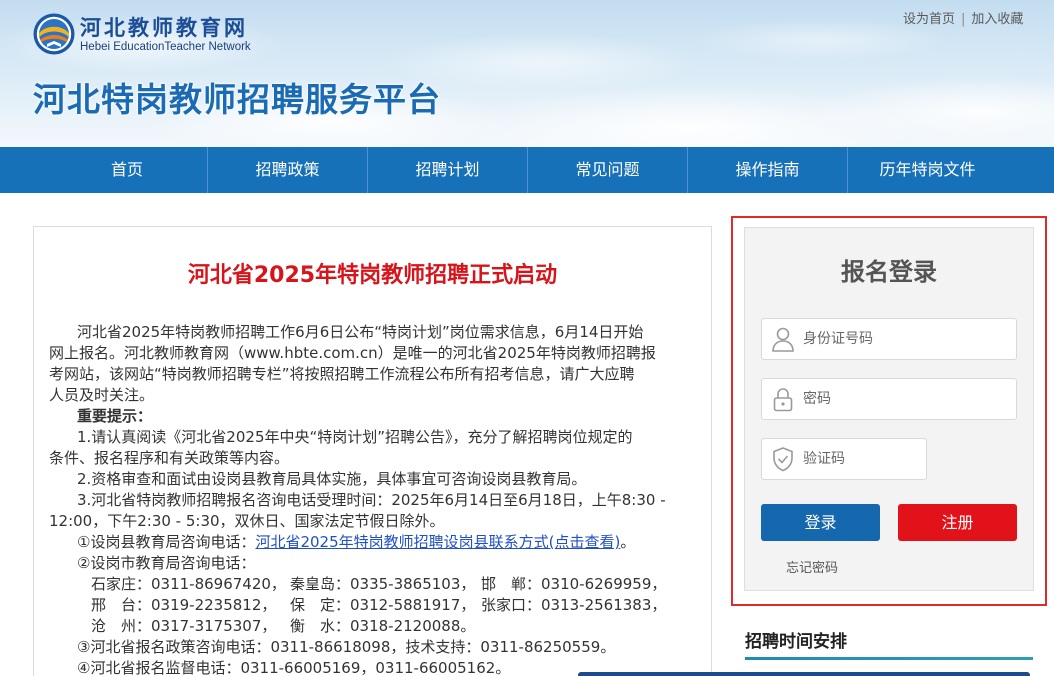 This screenshot has height=676, width=1054. What do you see at coordinates (574, 584) in the screenshot?
I see `city-phone: 邯 郸：0310-6269959，` at bounding box center [574, 584].